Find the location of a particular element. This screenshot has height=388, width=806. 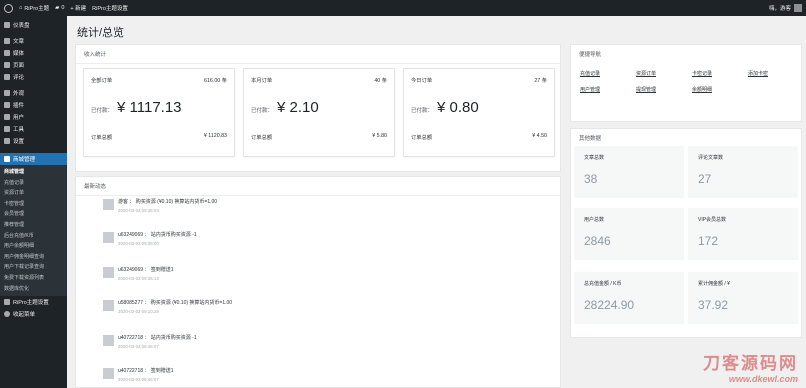

sidebar-item-posts: 文章 is located at coordinates (33, 41).